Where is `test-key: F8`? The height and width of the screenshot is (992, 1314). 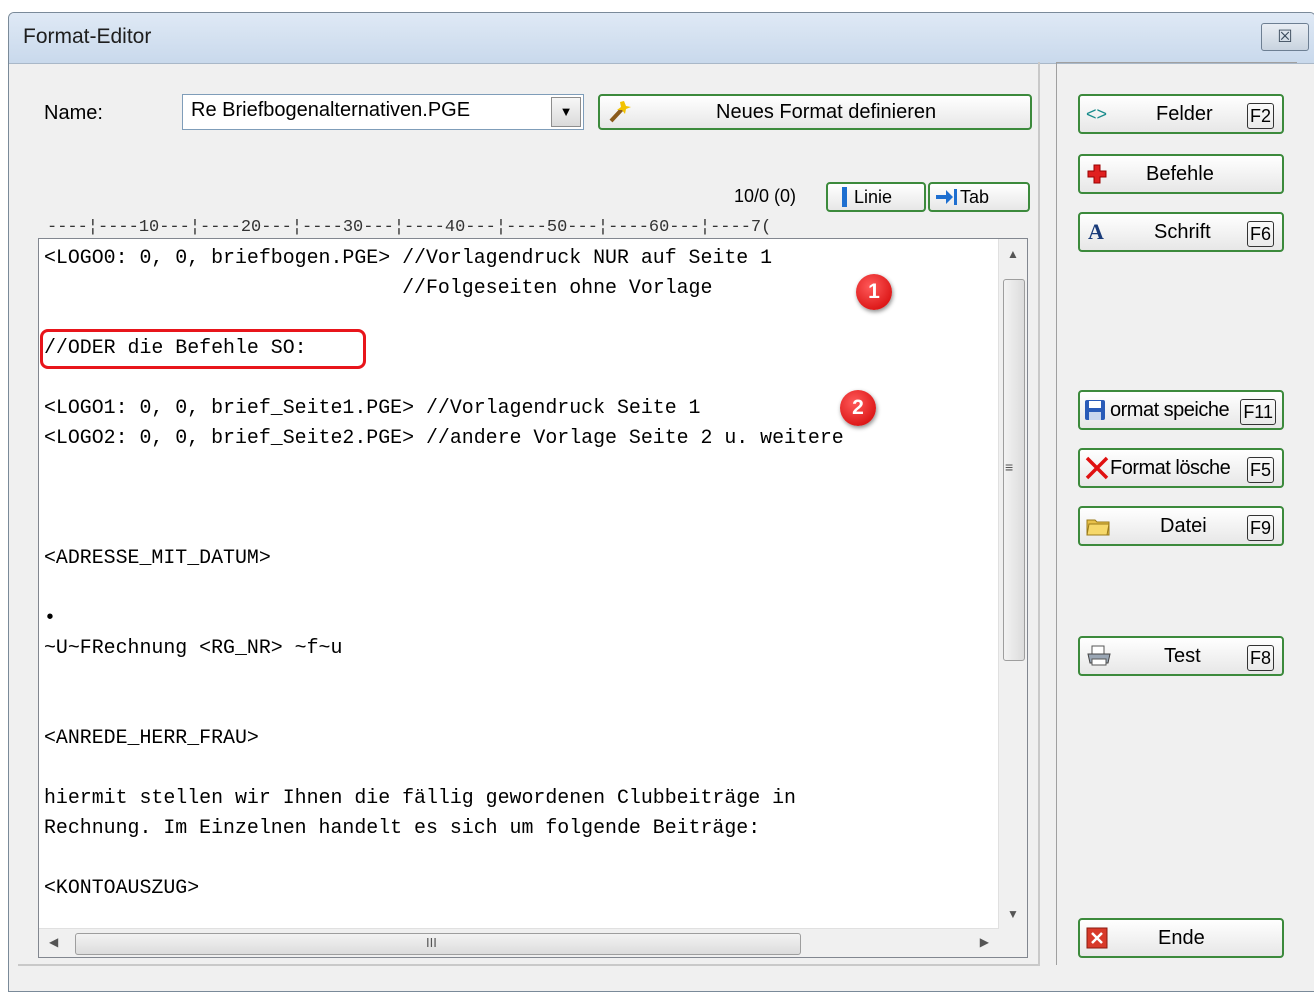
test-key: F8 is located at coordinates (1260, 658).